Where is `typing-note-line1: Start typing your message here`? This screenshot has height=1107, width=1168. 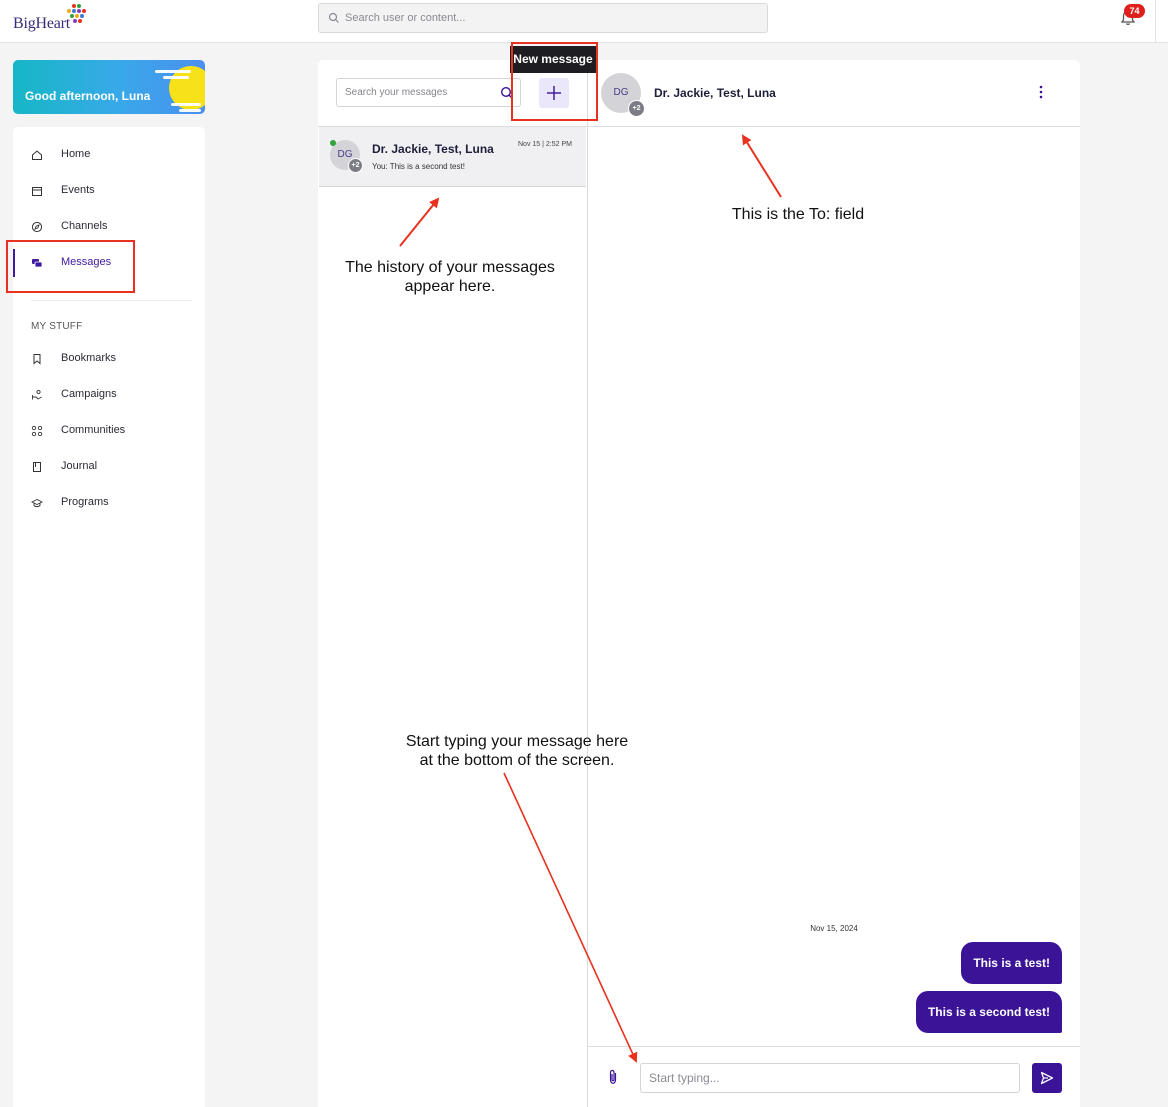
typing-note-line1: Start typing your message here is located at coordinates (517, 741).